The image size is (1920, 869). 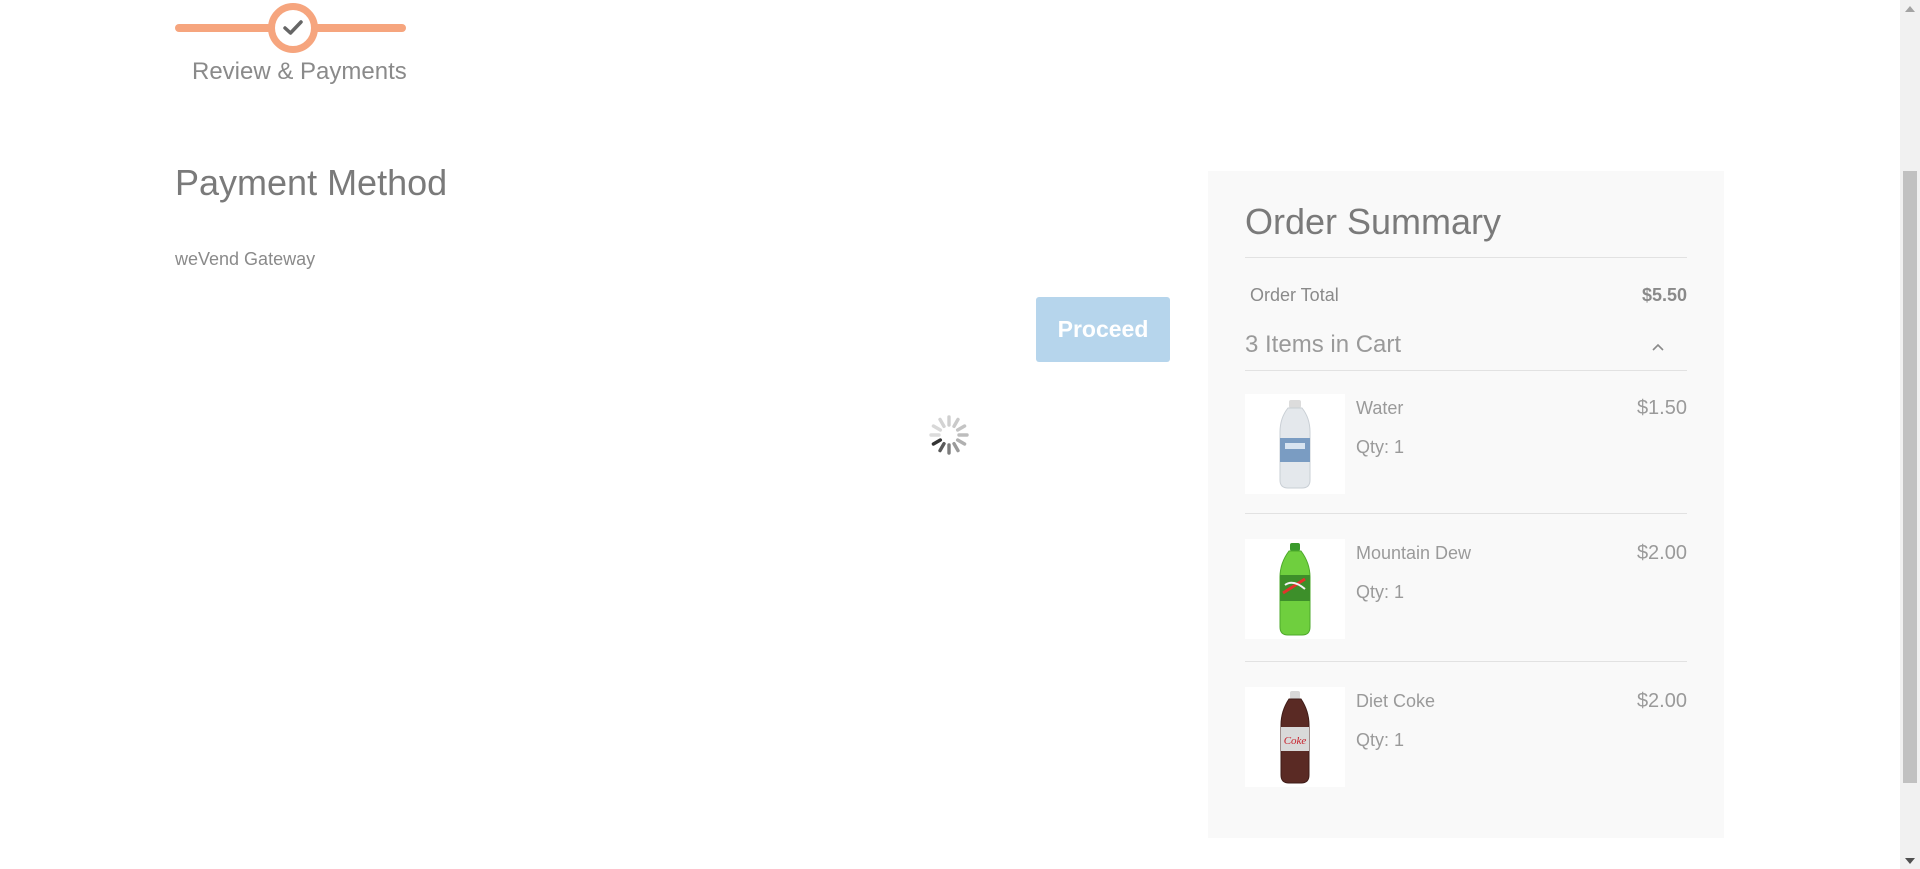 I want to click on mountain-dew-bottle-image, so click(x=1295, y=589).